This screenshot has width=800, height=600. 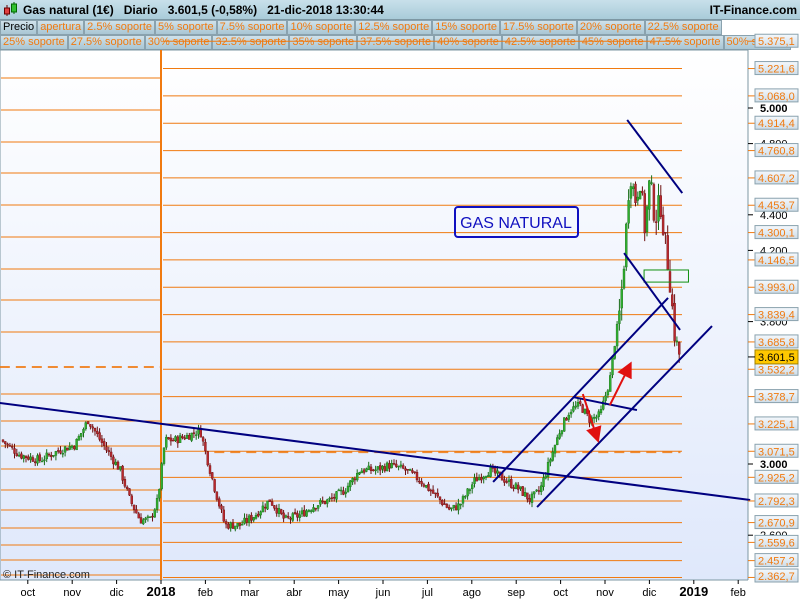 What do you see at coordinates (693, 591) in the screenshot?
I see `x-tick-label: 2019` at bounding box center [693, 591].